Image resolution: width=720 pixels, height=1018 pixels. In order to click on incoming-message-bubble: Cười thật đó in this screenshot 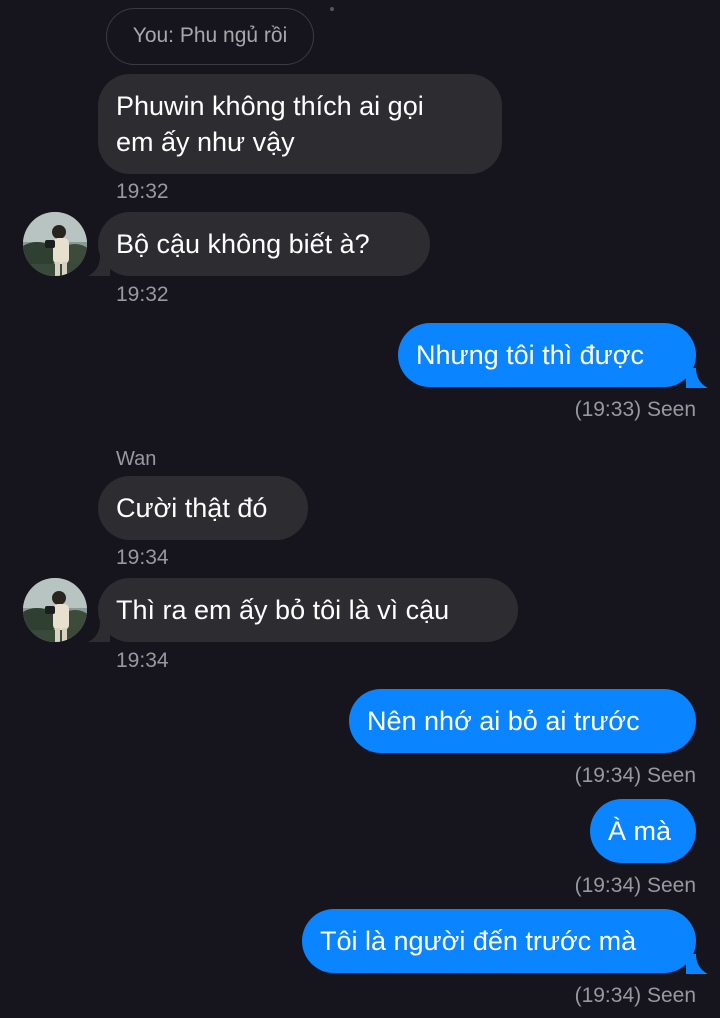, I will do `click(203, 508)`.